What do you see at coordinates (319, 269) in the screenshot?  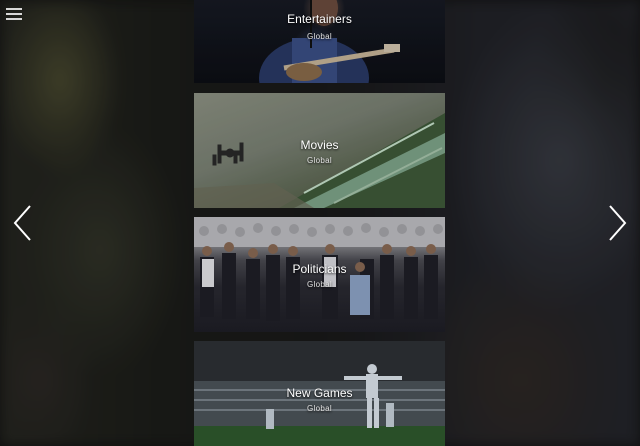 I see `card-title: Politicians` at bounding box center [319, 269].